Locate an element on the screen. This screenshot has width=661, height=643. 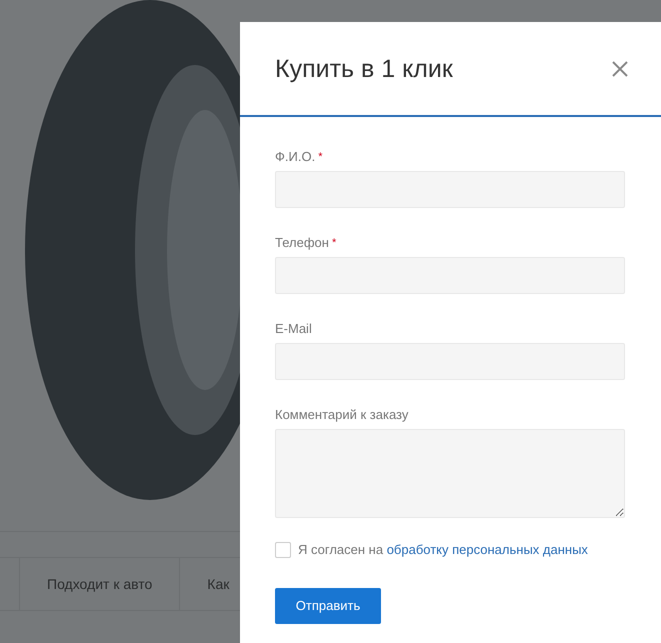
field-label: E-Mail is located at coordinates (293, 329).